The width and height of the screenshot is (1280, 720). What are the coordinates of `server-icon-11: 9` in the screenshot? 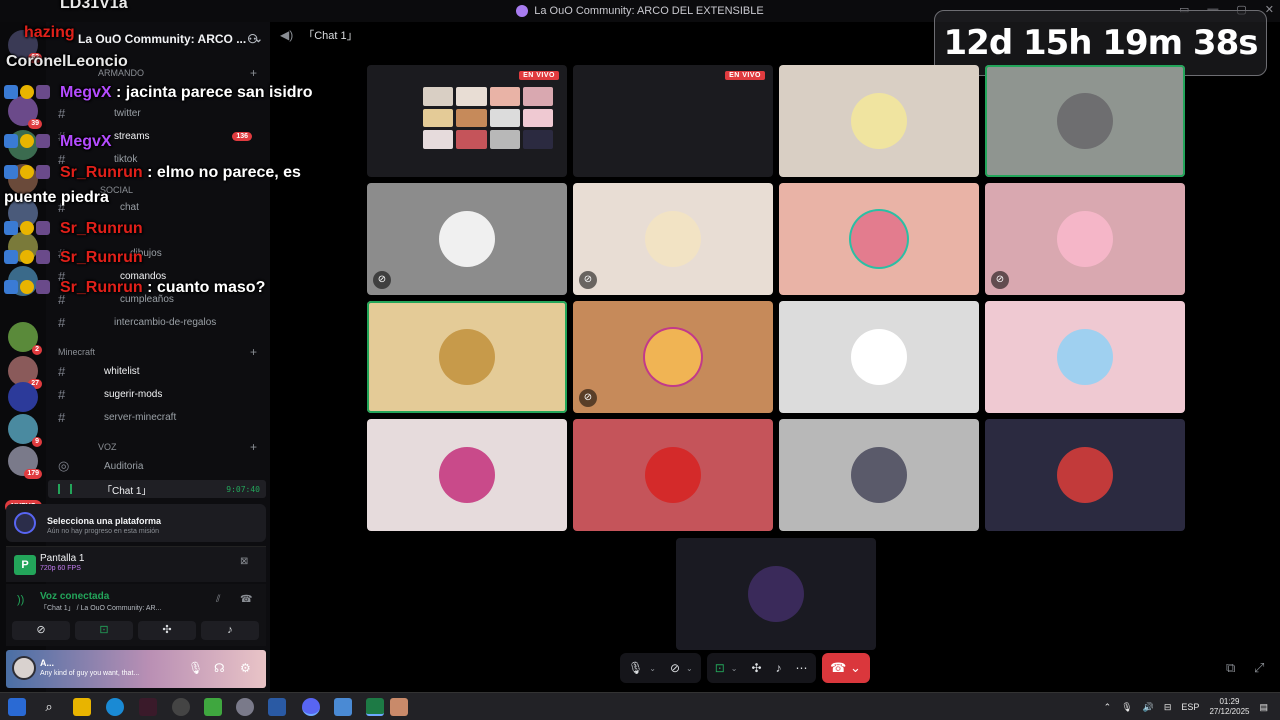 It's located at (25, 430).